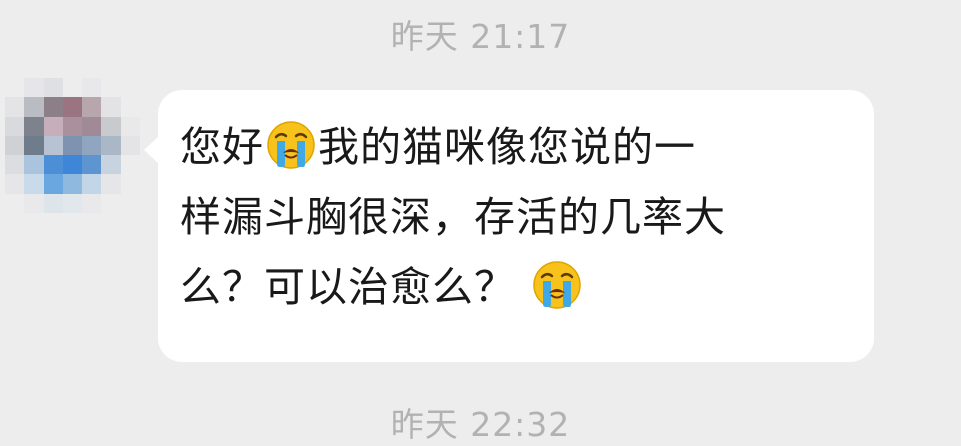 This screenshot has width=961, height=446. What do you see at coordinates (480, 424) in the screenshot?
I see `timestamp: 昨天 22:32` at bounding box center [480, 424].